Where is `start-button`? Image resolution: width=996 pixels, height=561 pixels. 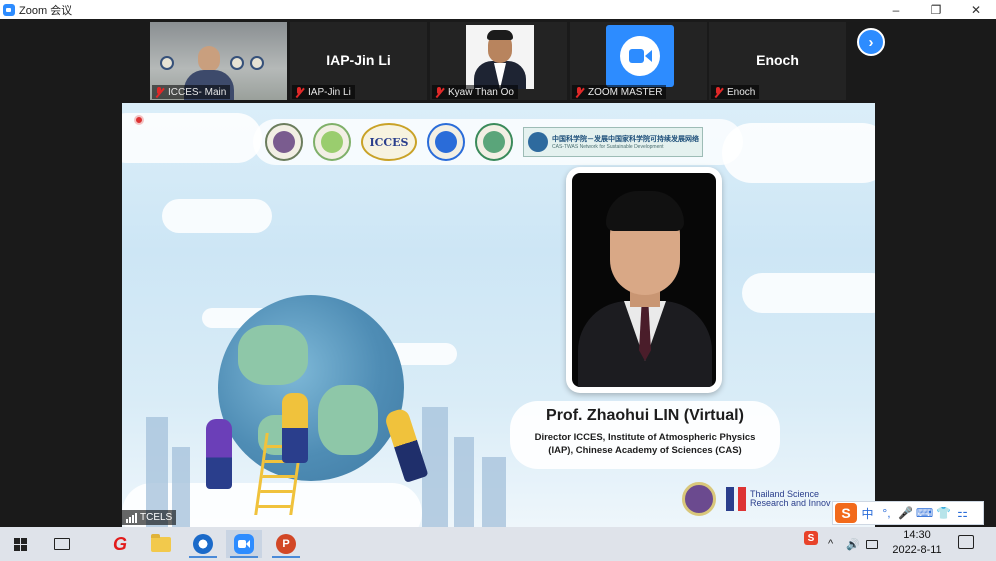
start-button is located at coordinates (20, 544).